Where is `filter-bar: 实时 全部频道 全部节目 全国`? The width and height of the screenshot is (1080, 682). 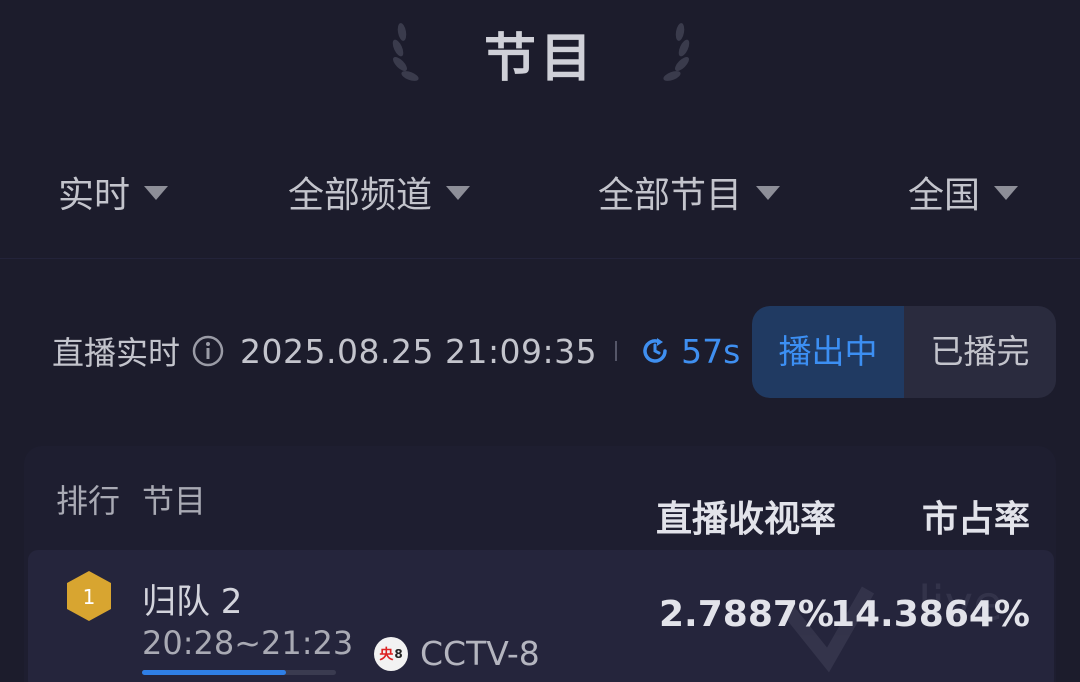
filter-bar: 实时 全部频道 全部节目 全国 is located at coordinates (540, 192).